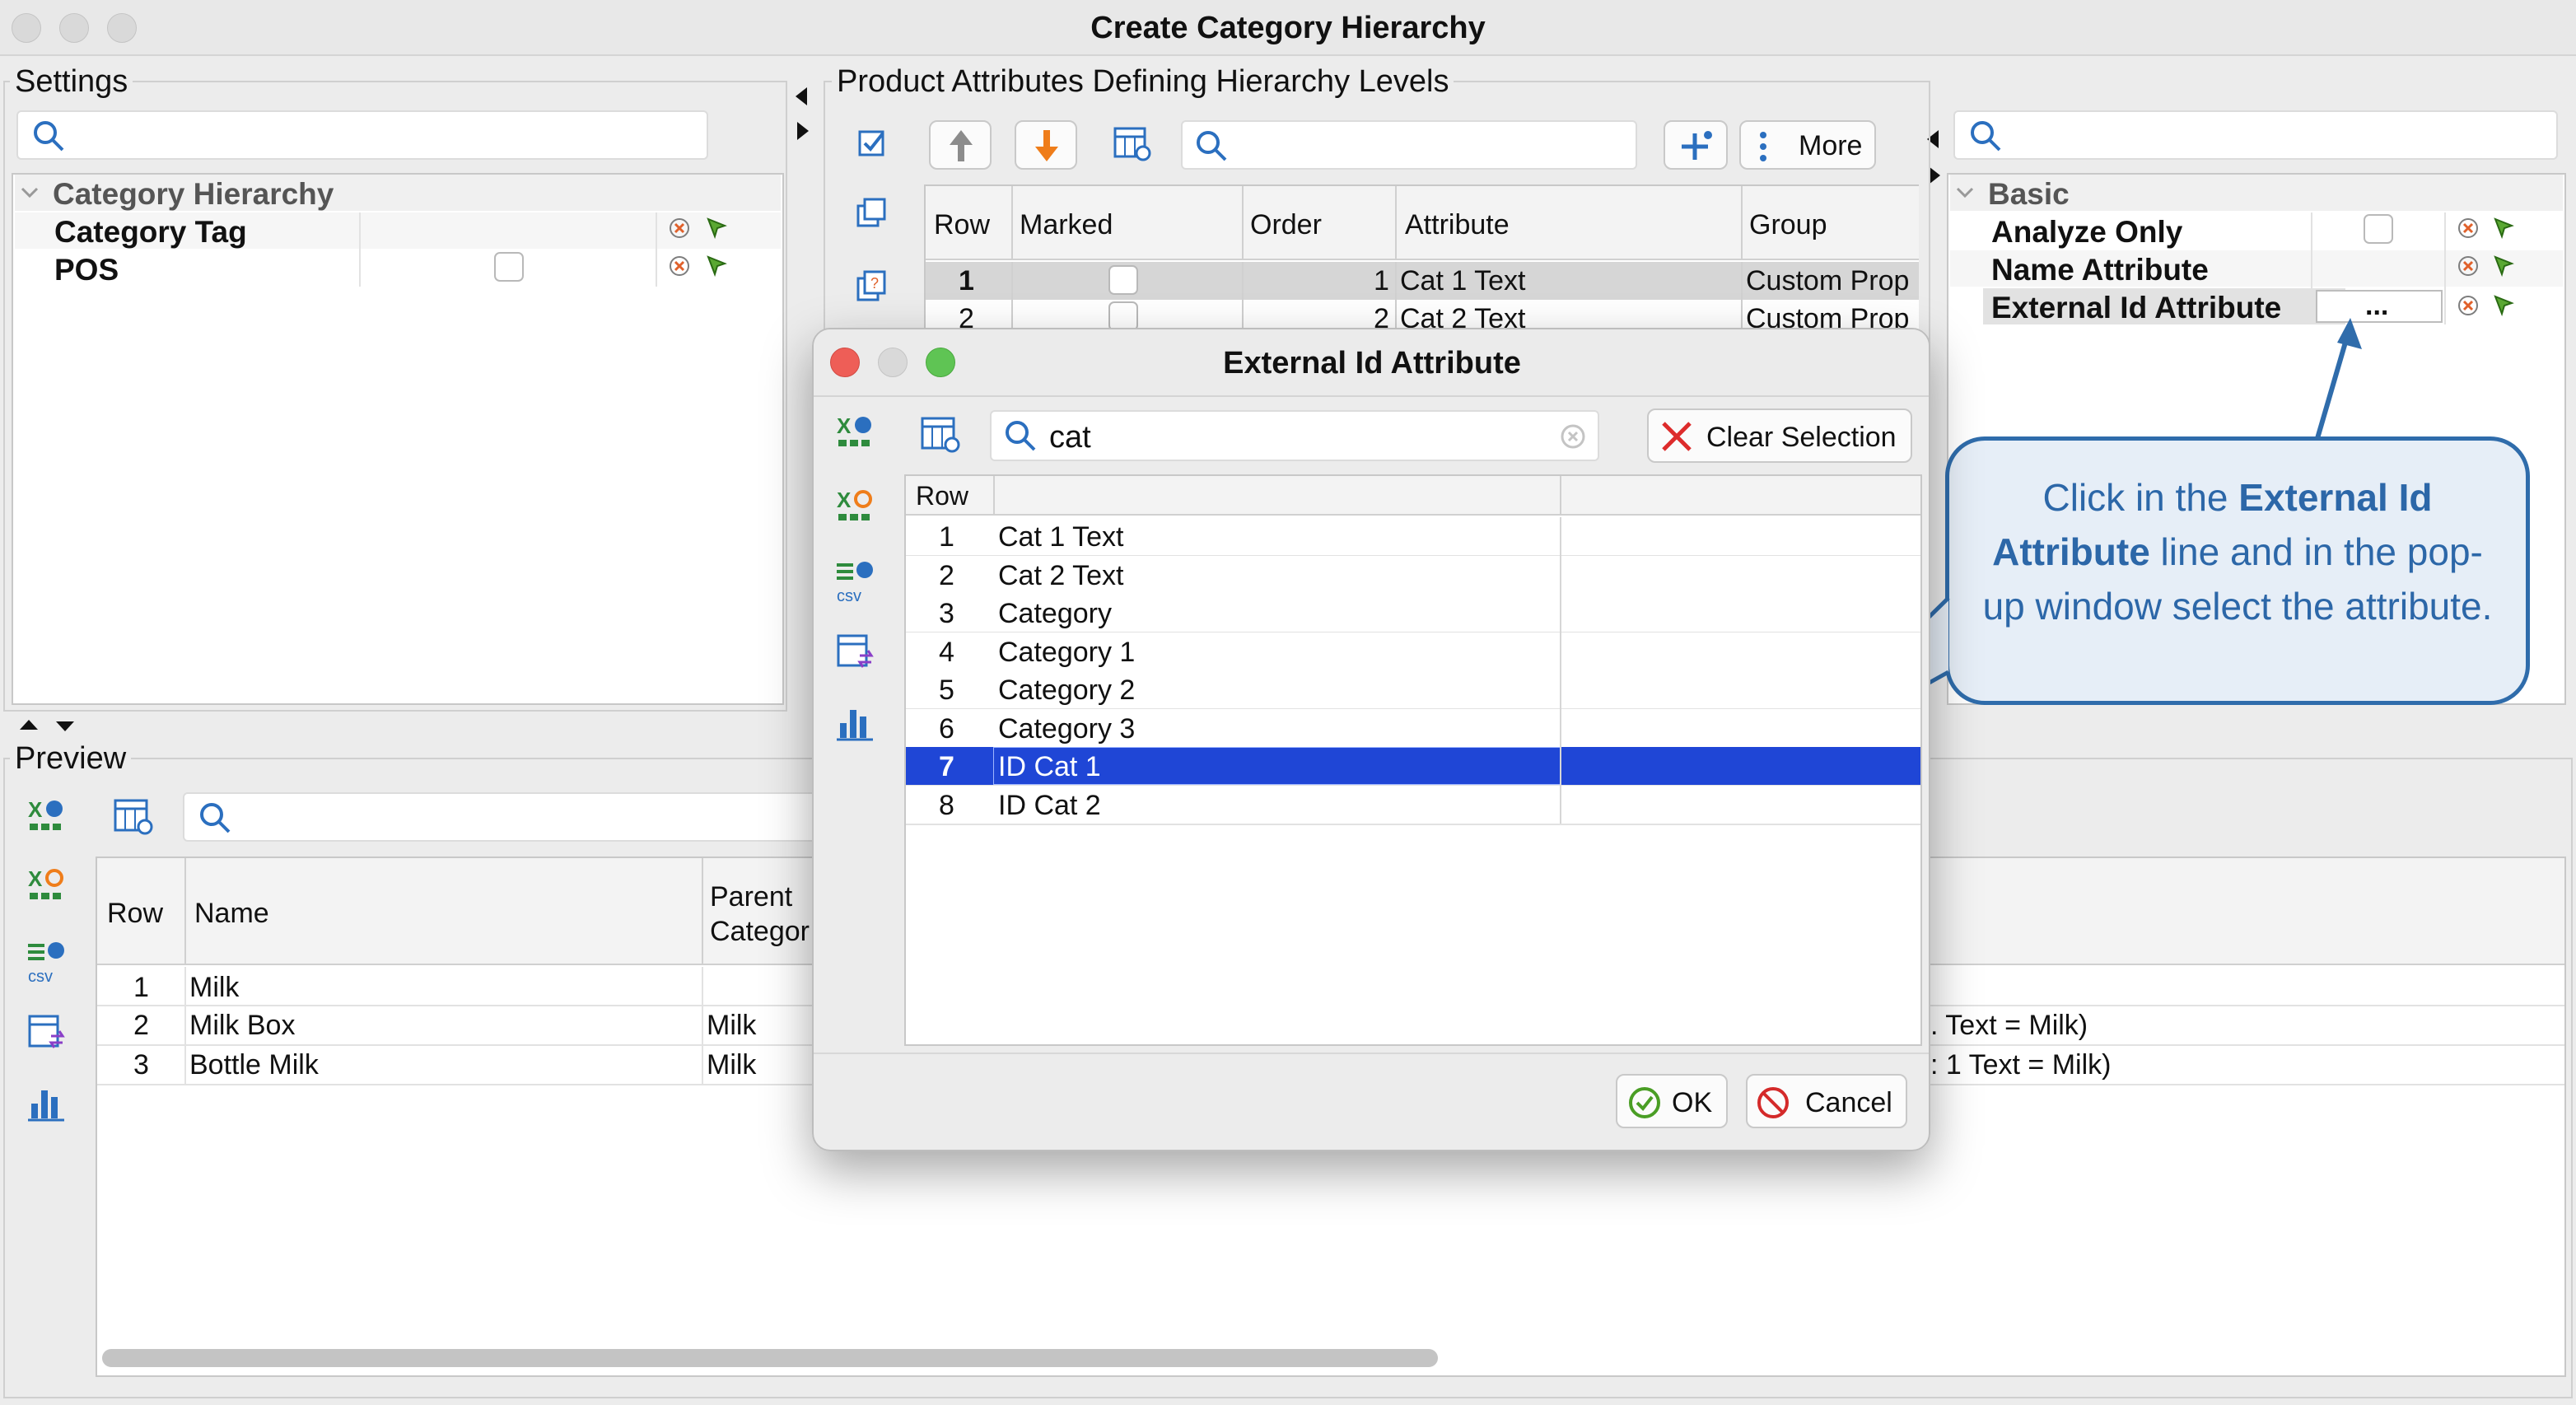 The height and width of the screenshot is (1405, 2576). I want to click on properties-group-row: Basic, so click(2256, 193).